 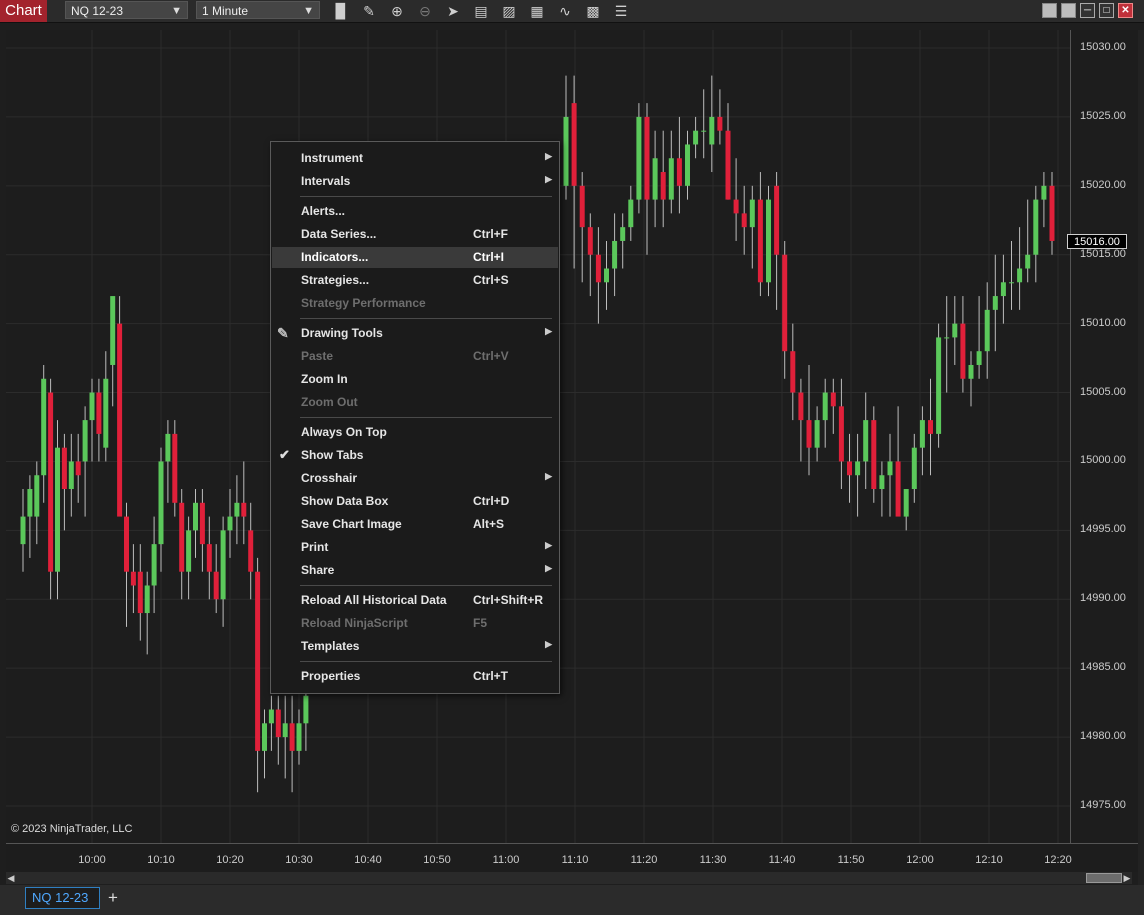 I want to click on pencil-icon: ✎, so click(x=369, y=11).